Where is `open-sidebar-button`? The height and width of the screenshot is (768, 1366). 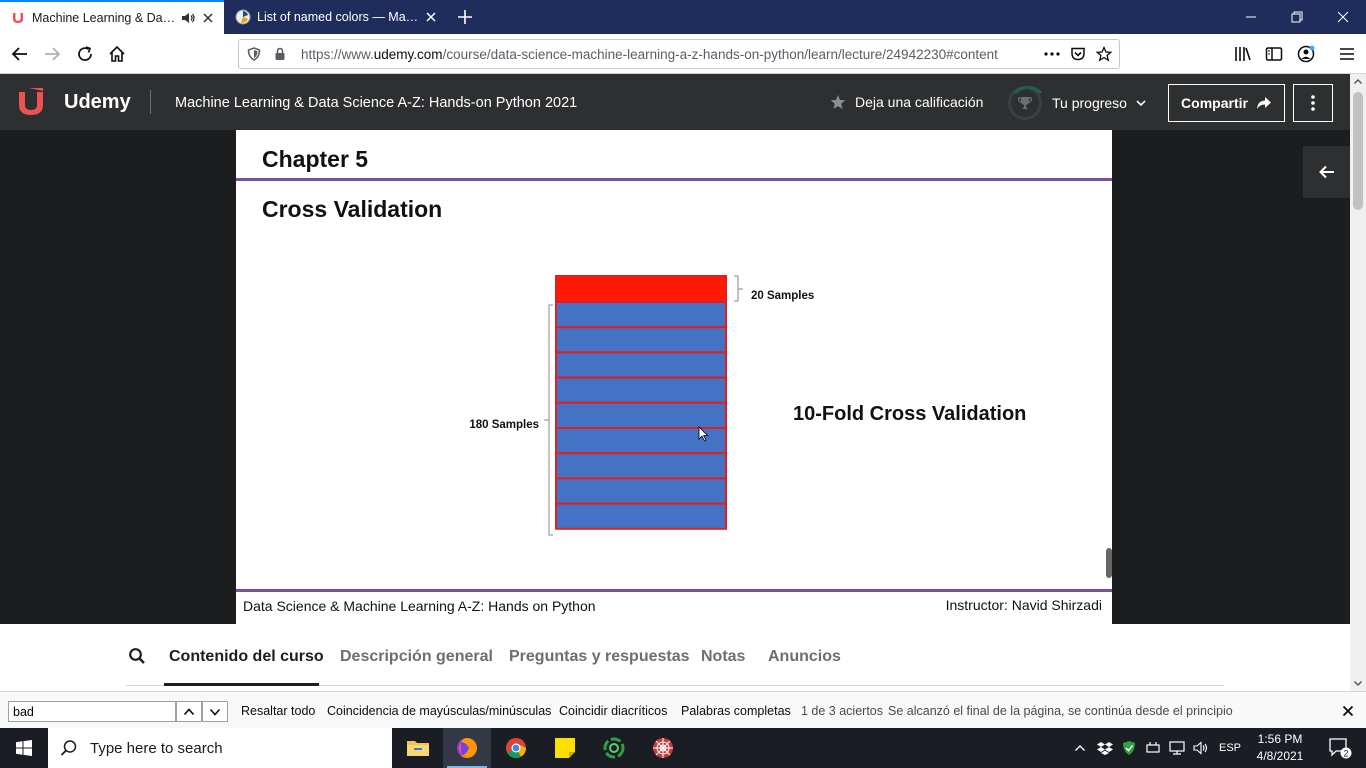
open-sidebar-button is located at coordinates (1326, 172).